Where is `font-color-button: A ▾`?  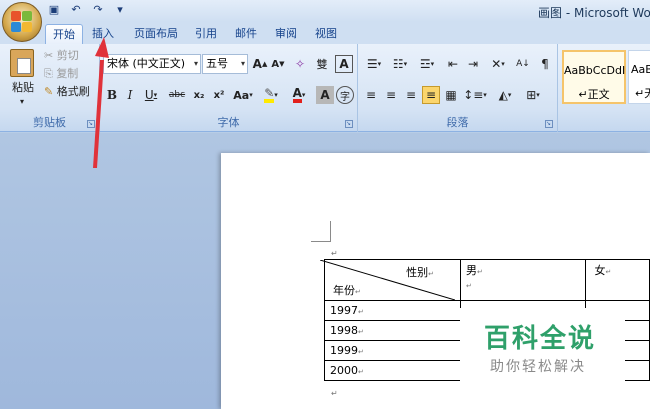
font-color-button: A ▾ is located at coordinates (299, 95).